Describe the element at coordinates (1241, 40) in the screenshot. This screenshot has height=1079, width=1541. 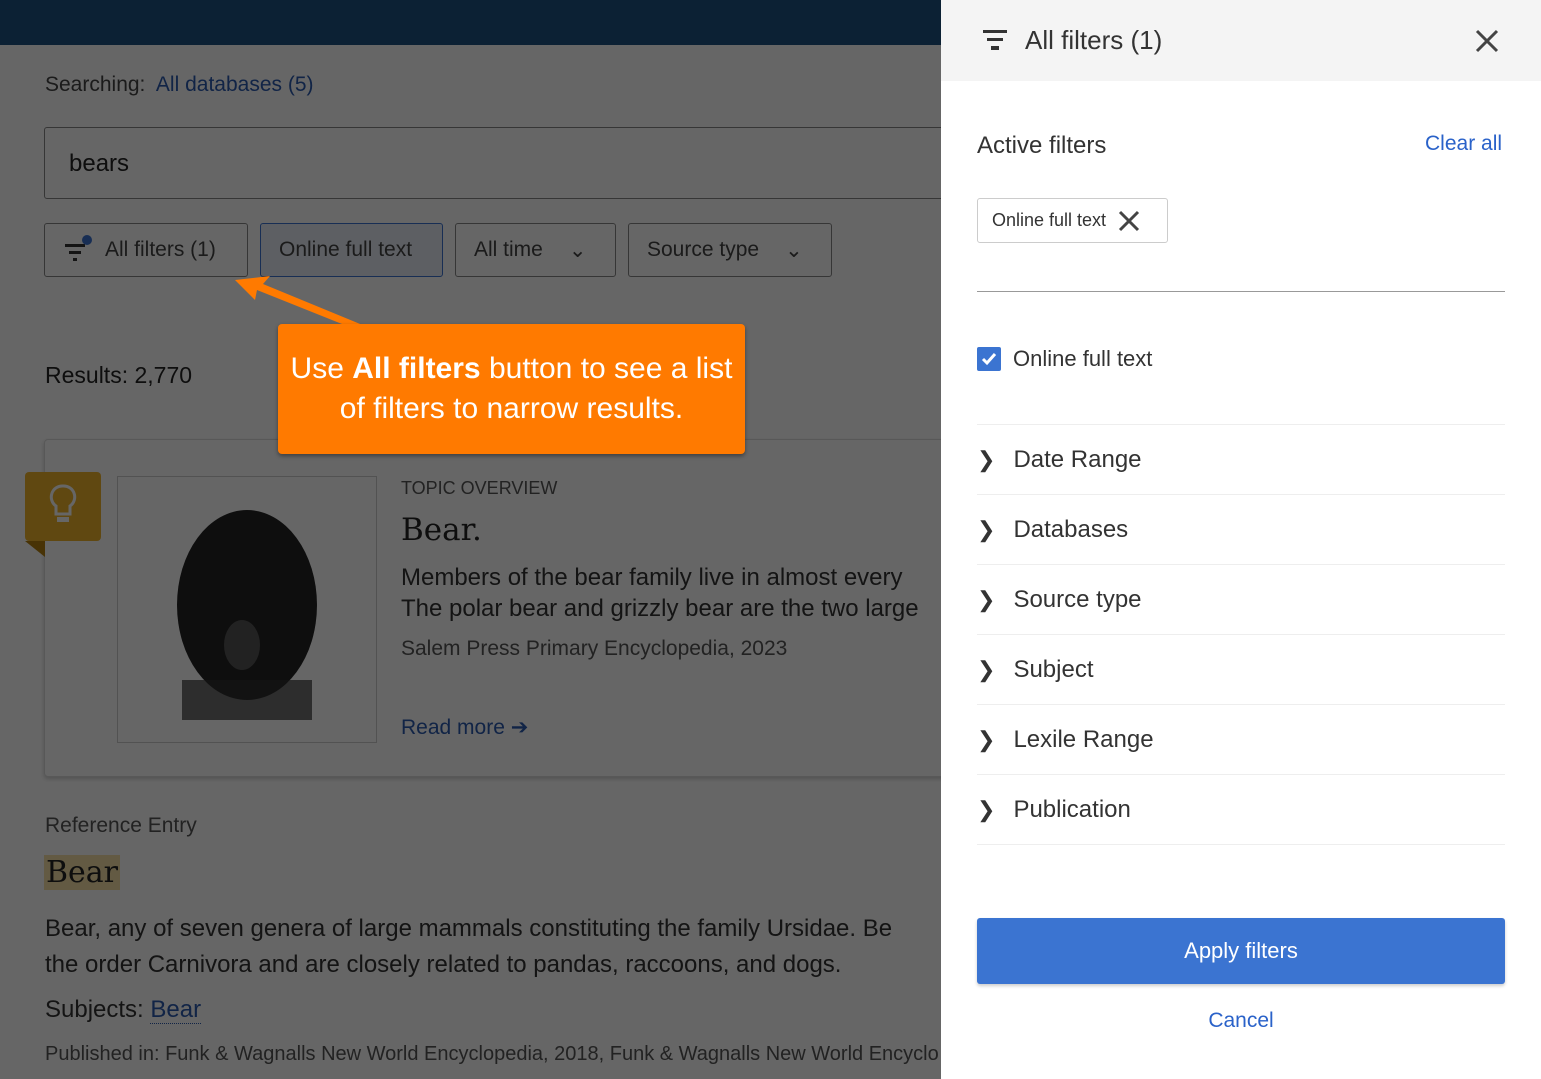
I see `panel-header: All filters (1)` at that location.